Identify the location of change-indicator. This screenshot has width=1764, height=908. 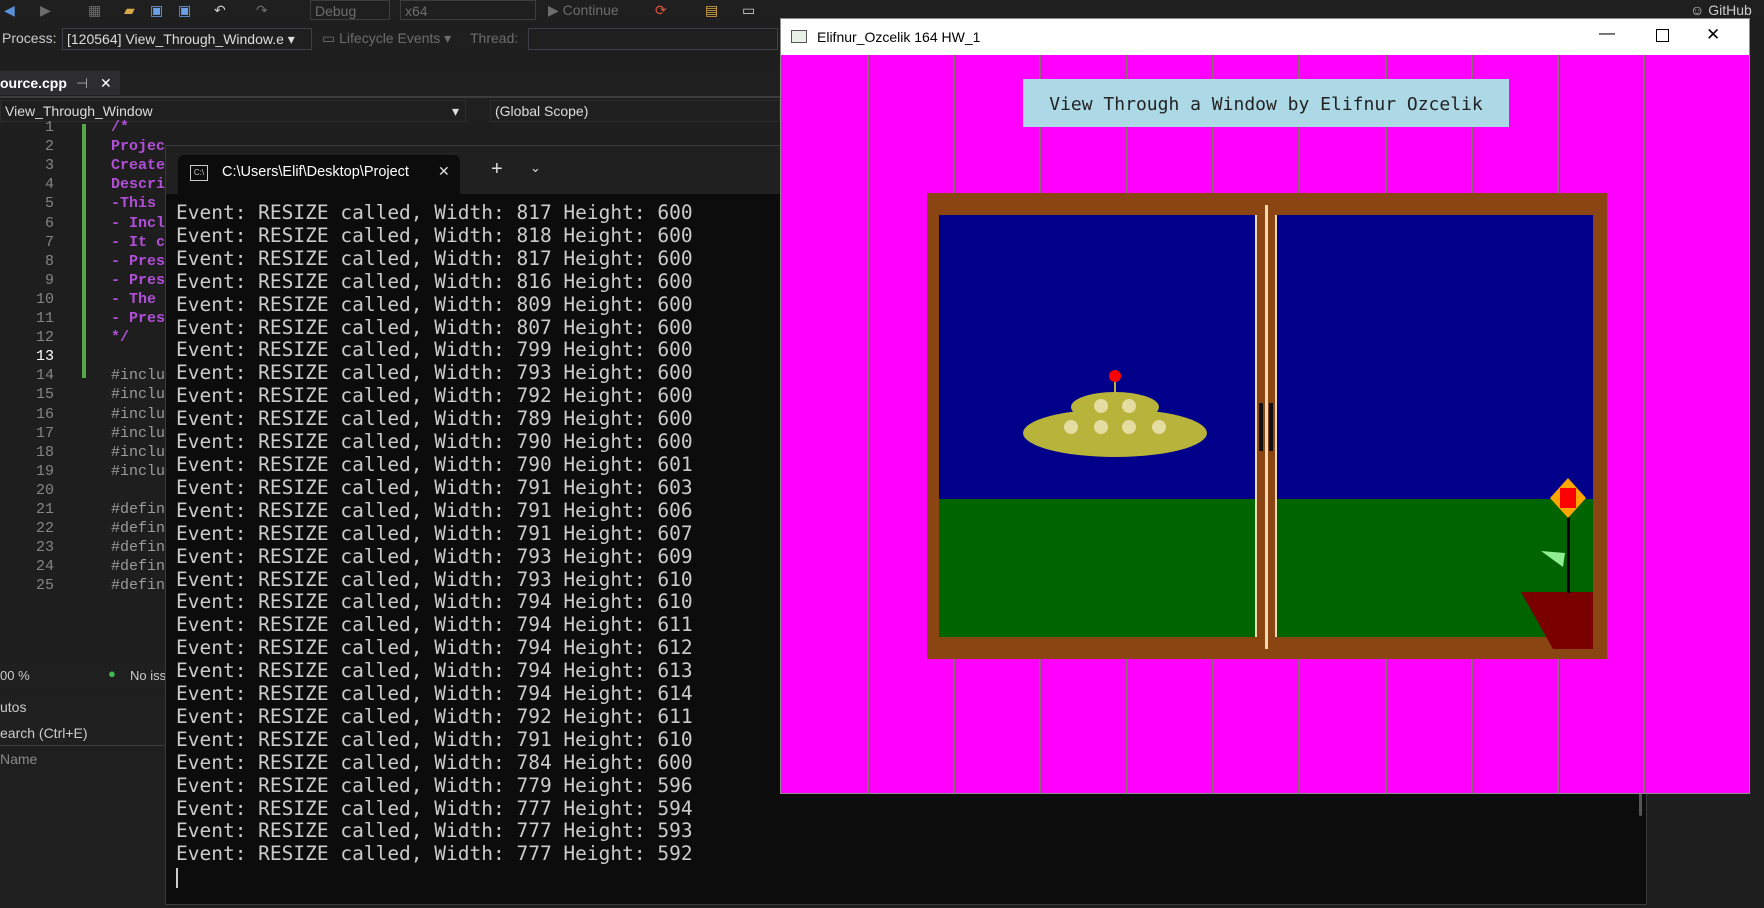
(84, 251).